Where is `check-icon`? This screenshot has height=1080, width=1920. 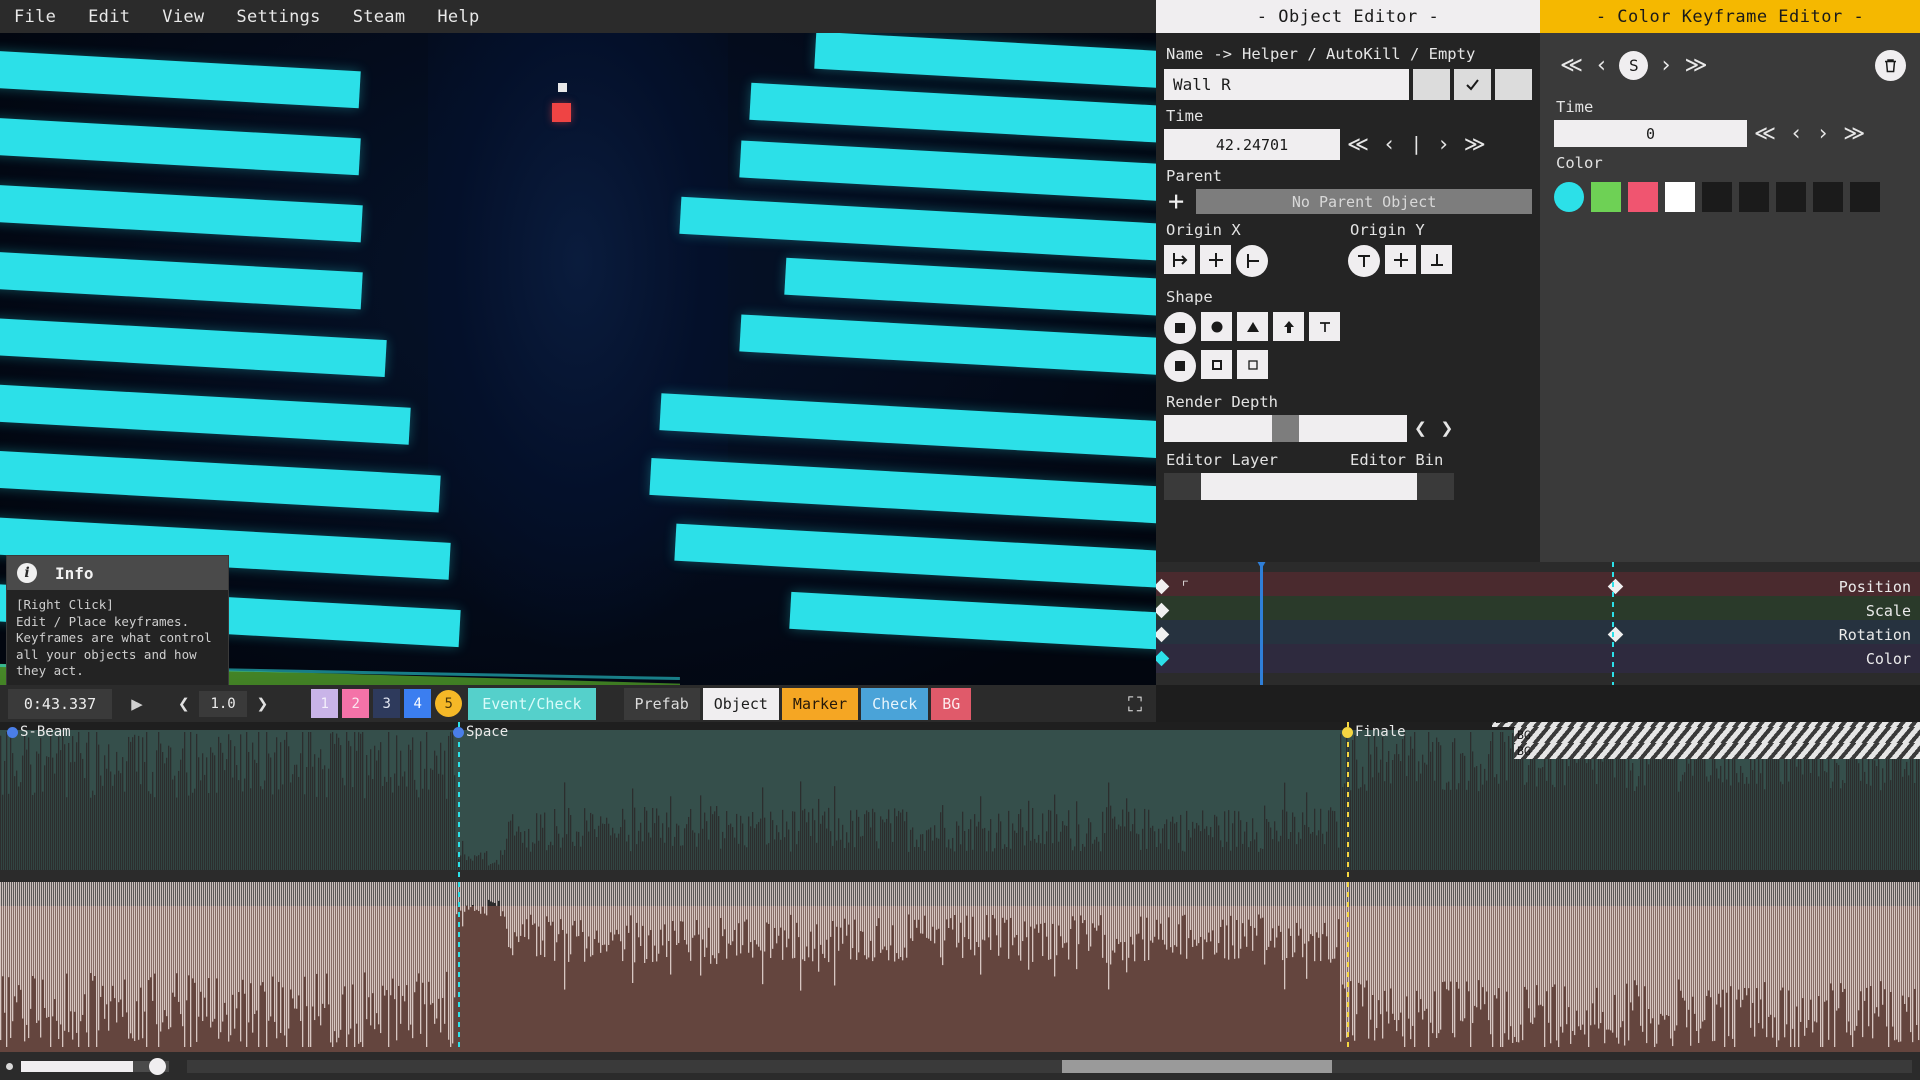 check-icon is located at coordinates (1472, 84).